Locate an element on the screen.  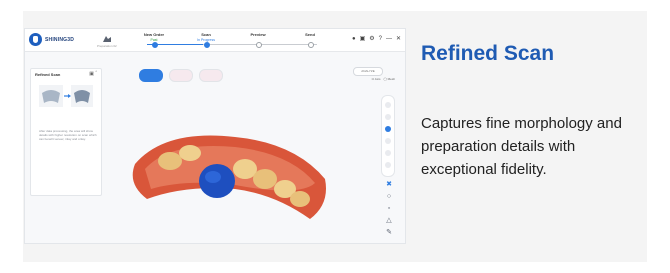
scan-mode-toolbar is located at coordinates (186, 76).